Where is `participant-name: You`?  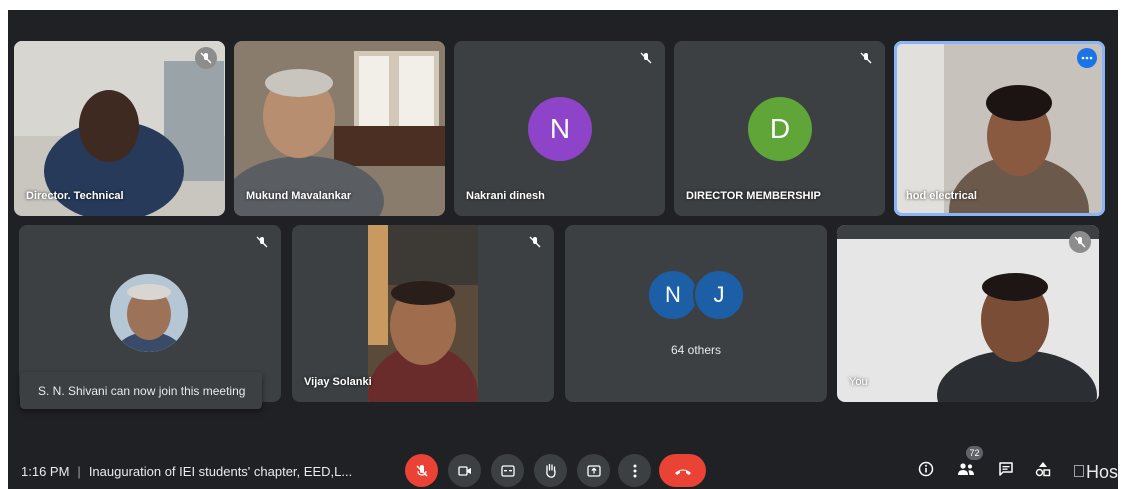 participant-name: You is located at coordinates (858, 382).